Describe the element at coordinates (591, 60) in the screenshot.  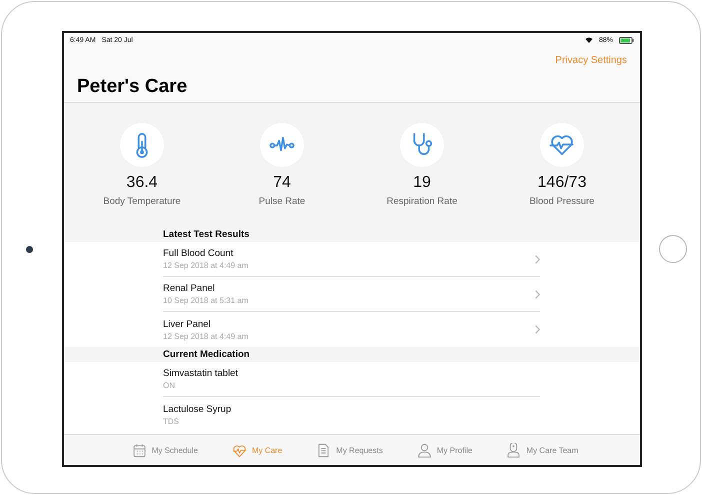
I see `privacy-settings-link: Privacy Settings` at that location.